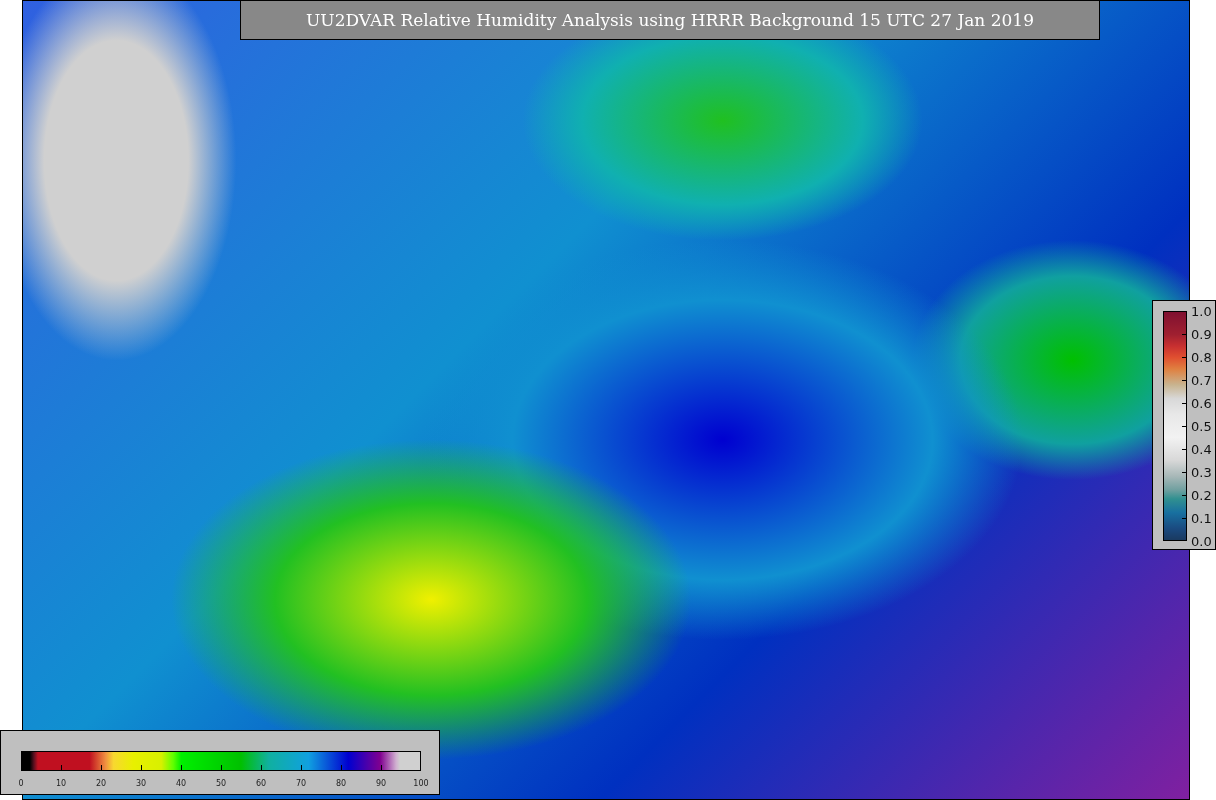  Describe the element at coordinates (301, 783) in the screenshot. I see `colorbar-tick-label: 70` at that location.